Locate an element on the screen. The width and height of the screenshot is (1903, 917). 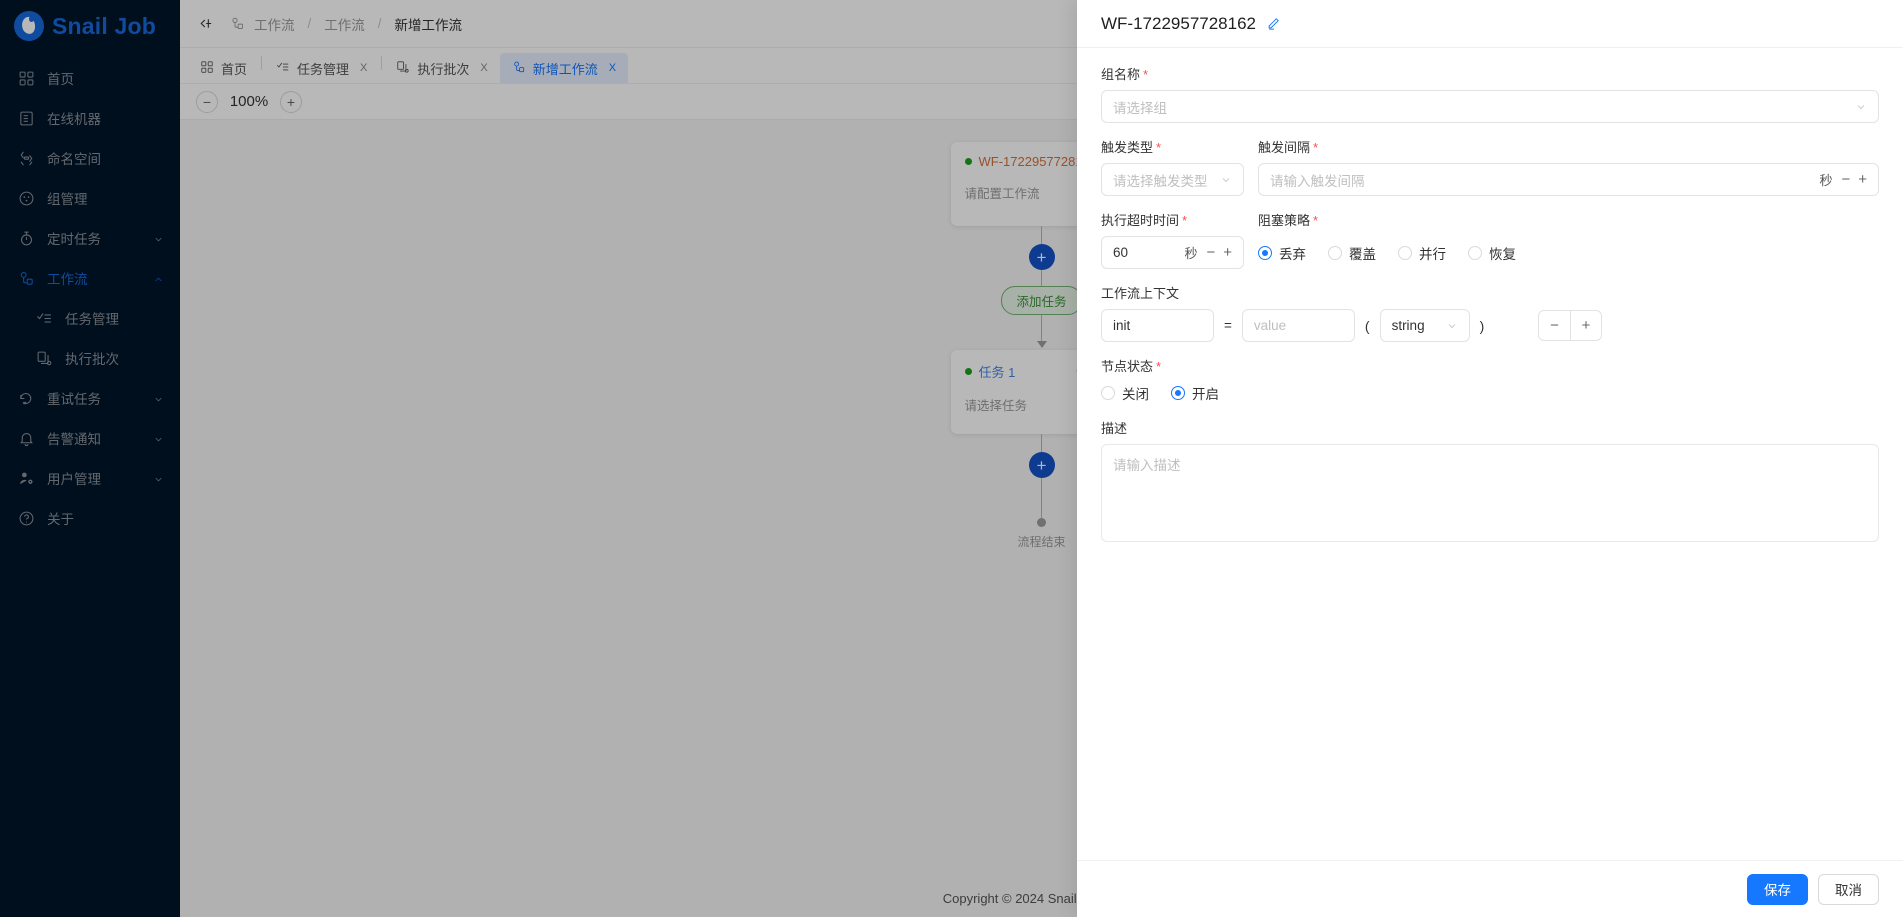
radio-node-status-off: 关闭 is located at coordinates (1125, 393).